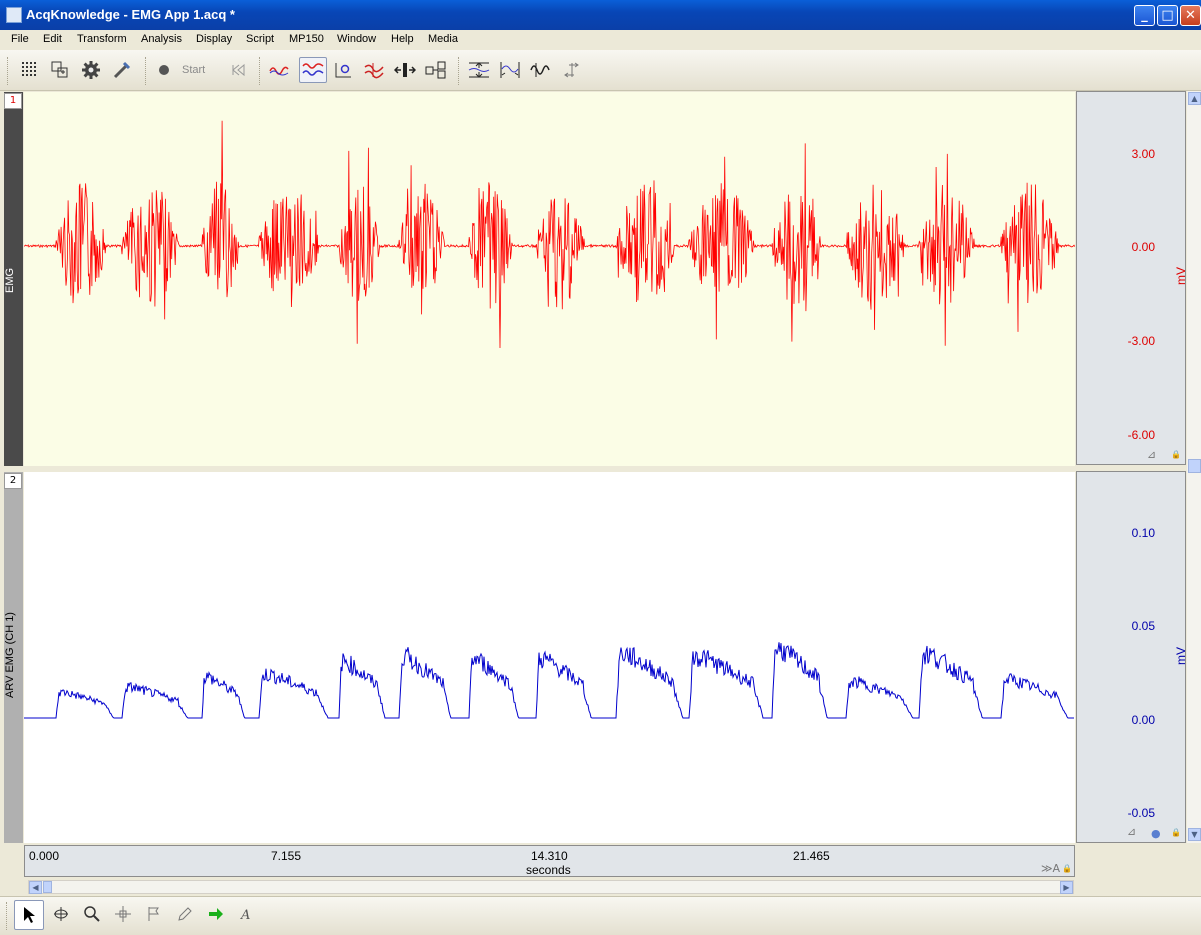 Image resolution: width=1201 pixels, height=935 pixels. What do you see at coordinates (61, 914) in the screenshot?
I see `selection-cursor-icon` at bounding box center [61, 914].